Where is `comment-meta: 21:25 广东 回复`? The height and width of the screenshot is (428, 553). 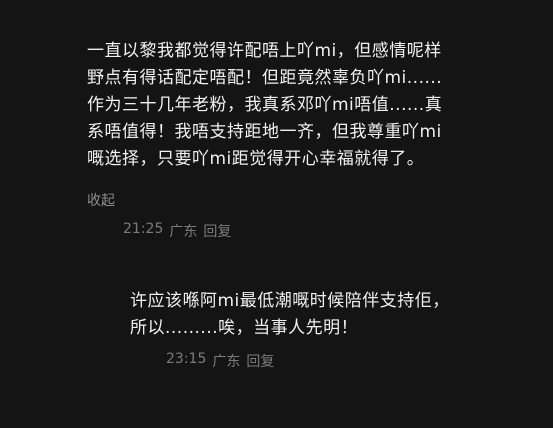
comment-meta: 21:25 广东 回复 is located at coordinates (177, 231).